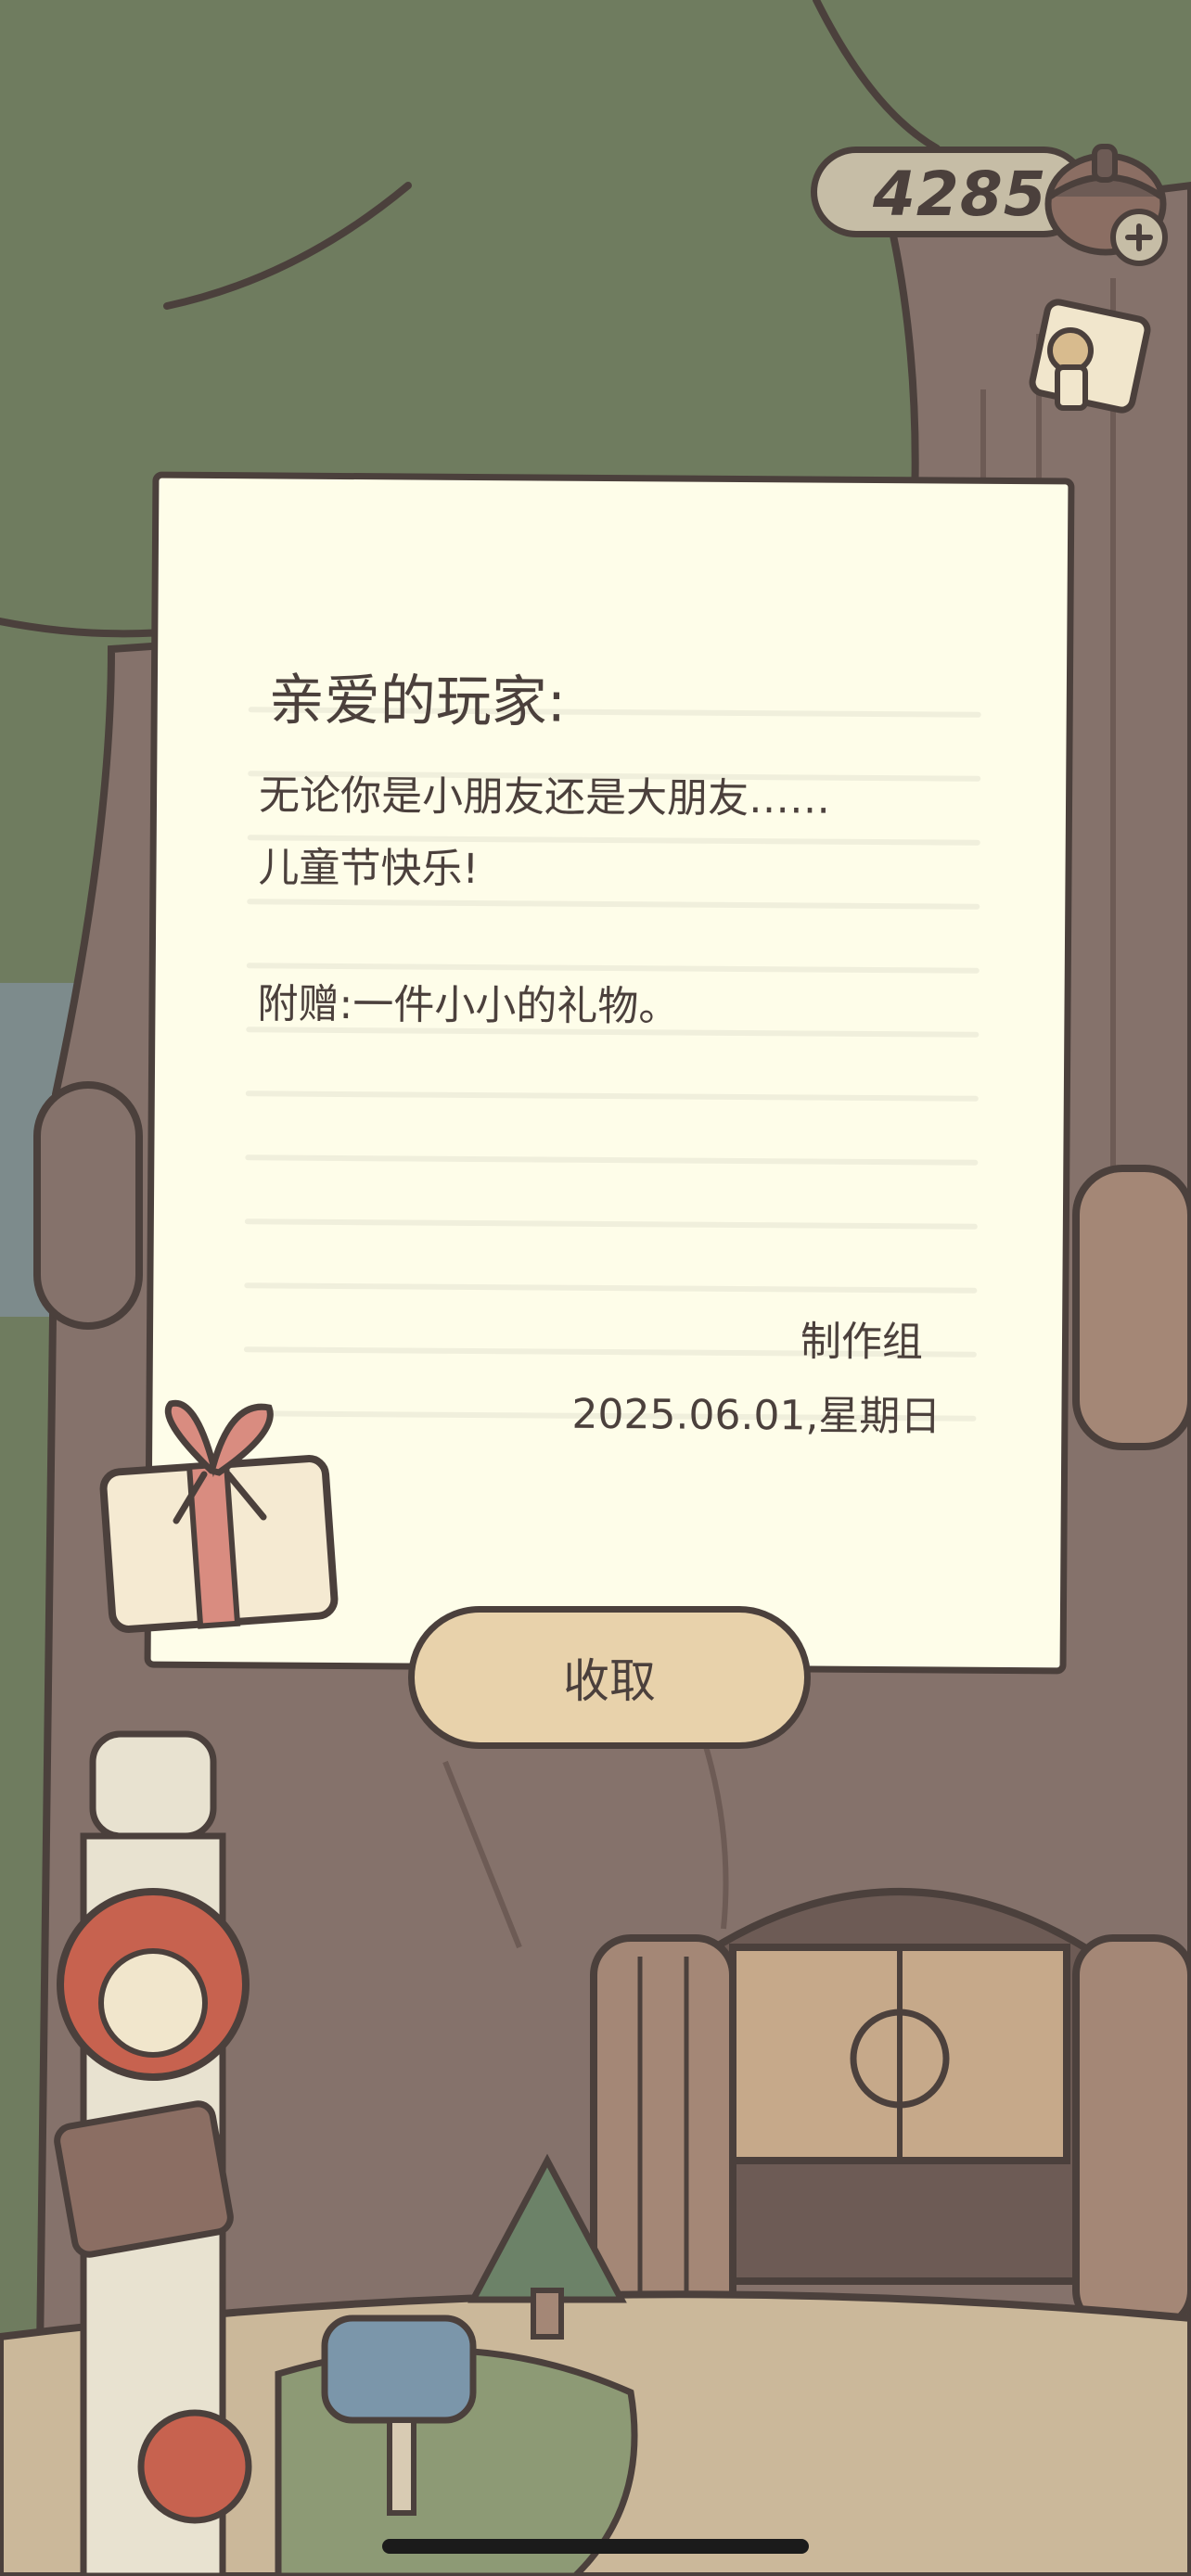 The image size is (1191, 2576). I want to click on letter-line-3: 附赠:一件小小的礼物。, so click(468, 1005).